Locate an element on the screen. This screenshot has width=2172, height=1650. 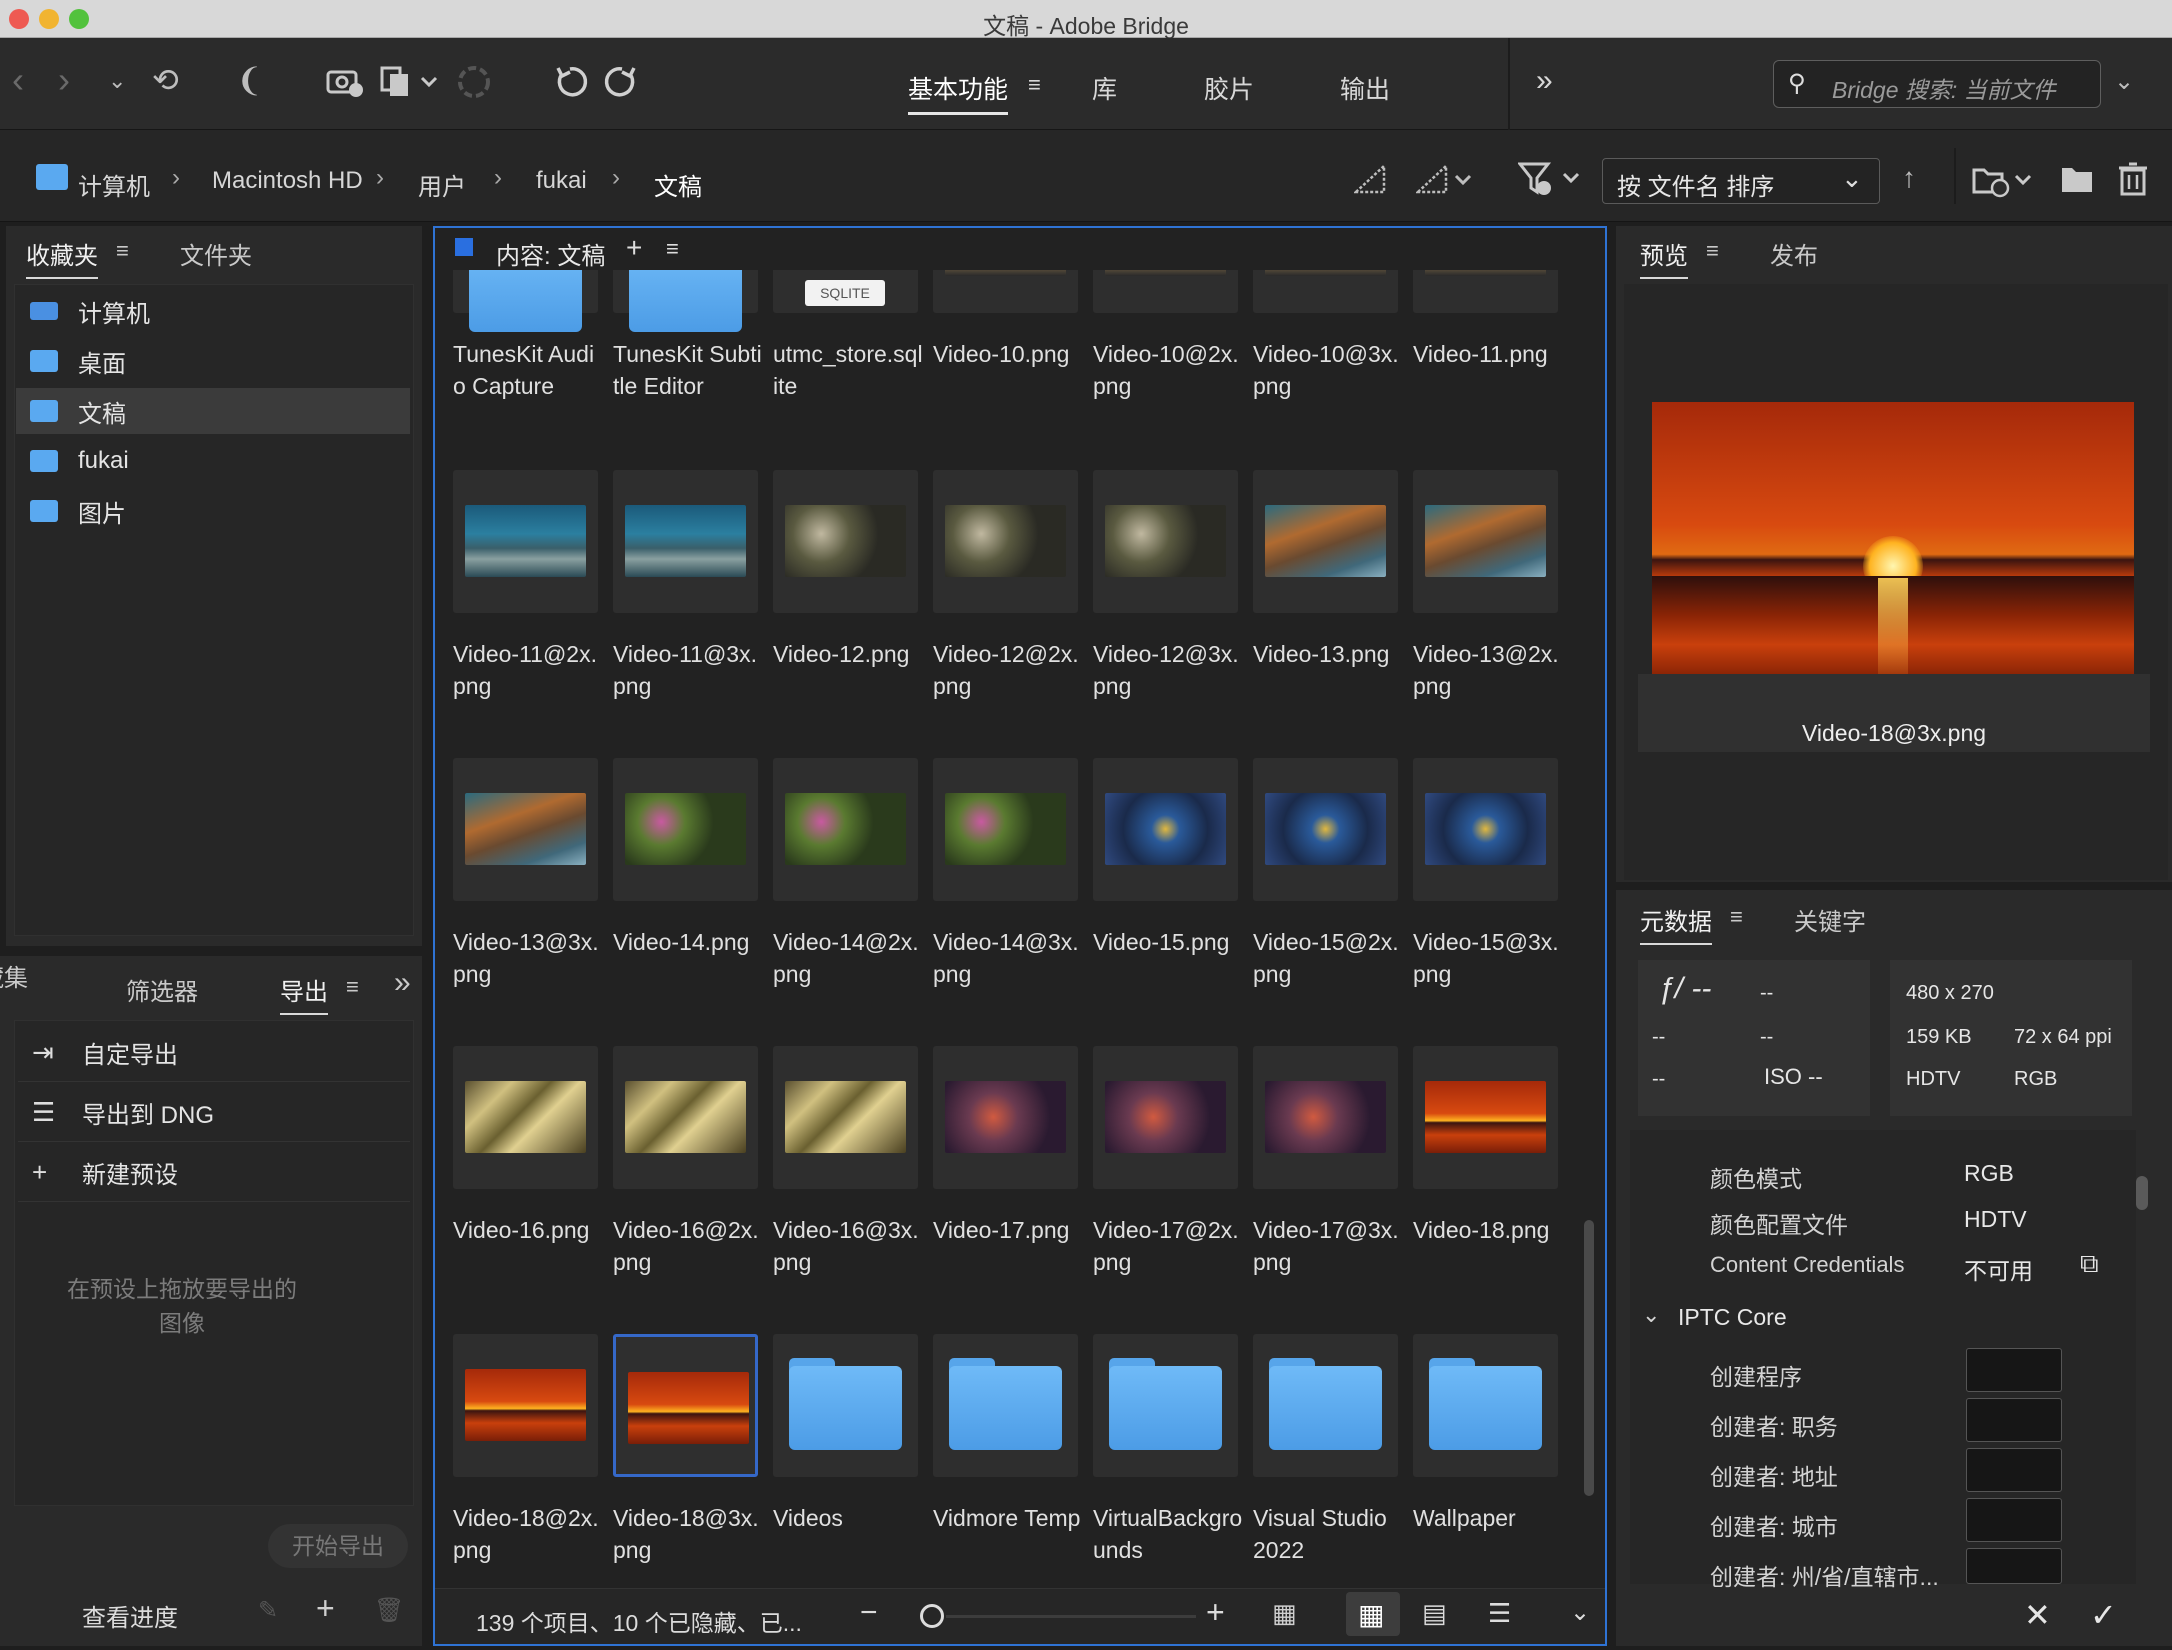
back-icon: ‹ is located at coordinates (18, 80).